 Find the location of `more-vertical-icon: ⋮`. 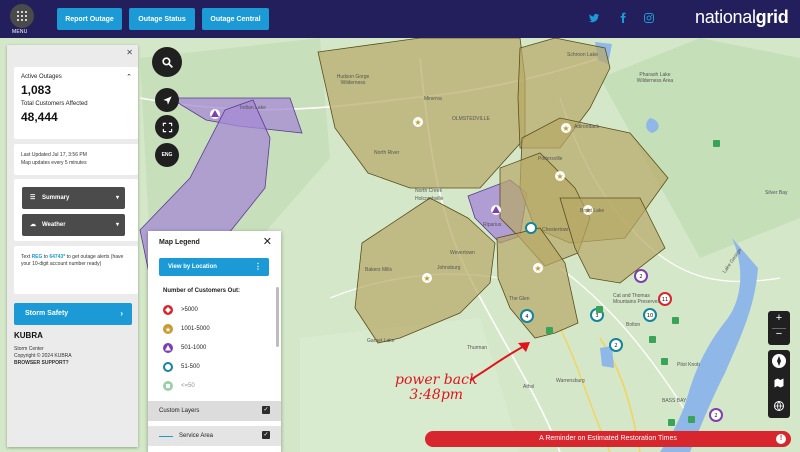

more-vertical-icon: ⋮ is located at coordinates (258, 266).